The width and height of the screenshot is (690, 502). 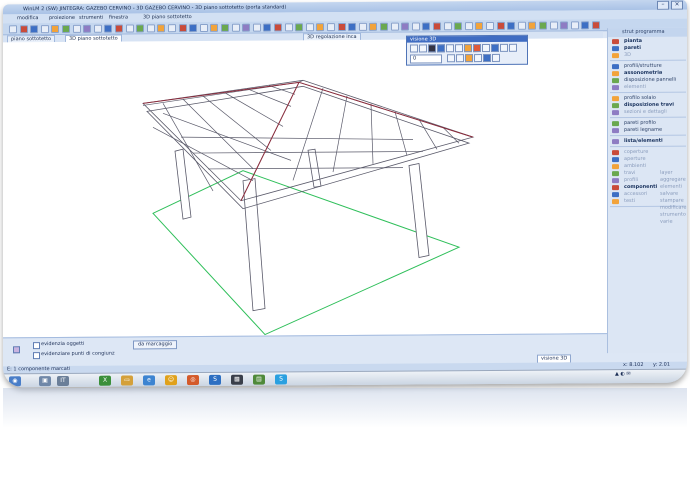 I want to click on panel-item: profili/strutture, so click(x=643, y=66).